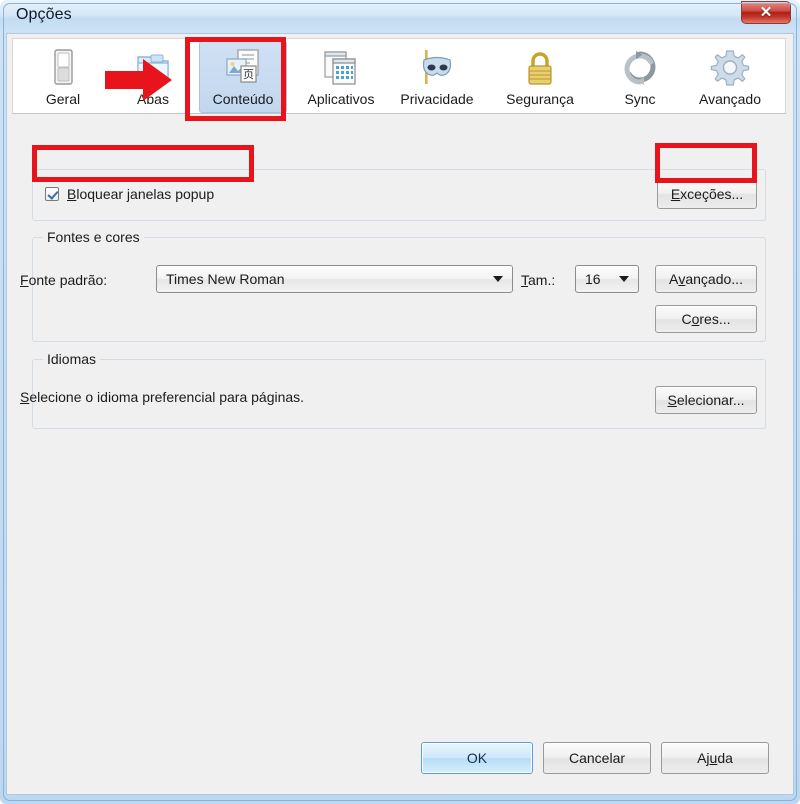 Image resolution: width=800 pixels, height=804 pixels. What do you see at coordinates (593, 279) in the screenshot?
I see `font-size-value: 16` at bounding box center [593, 279].